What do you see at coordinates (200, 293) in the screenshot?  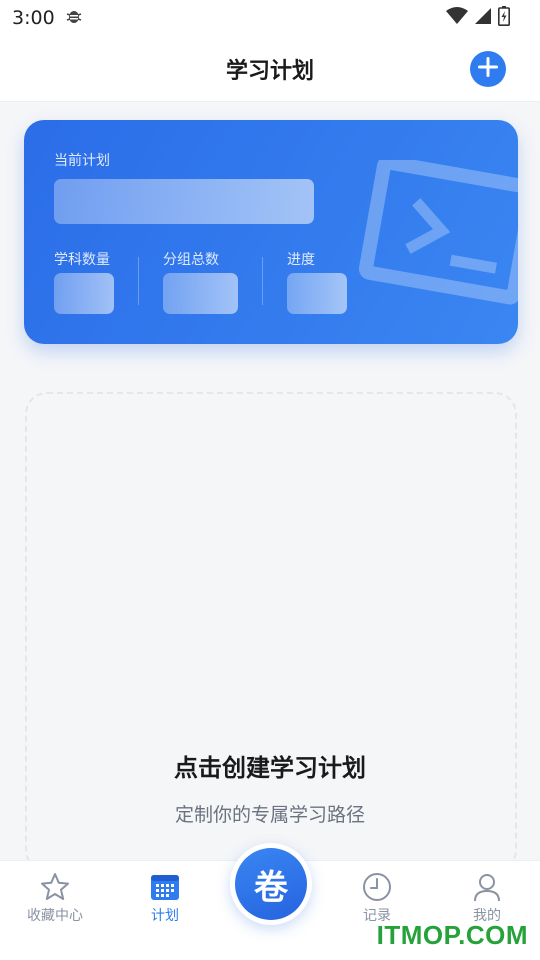 I see `group-total-placeholder` at bounding box center [200, 293].